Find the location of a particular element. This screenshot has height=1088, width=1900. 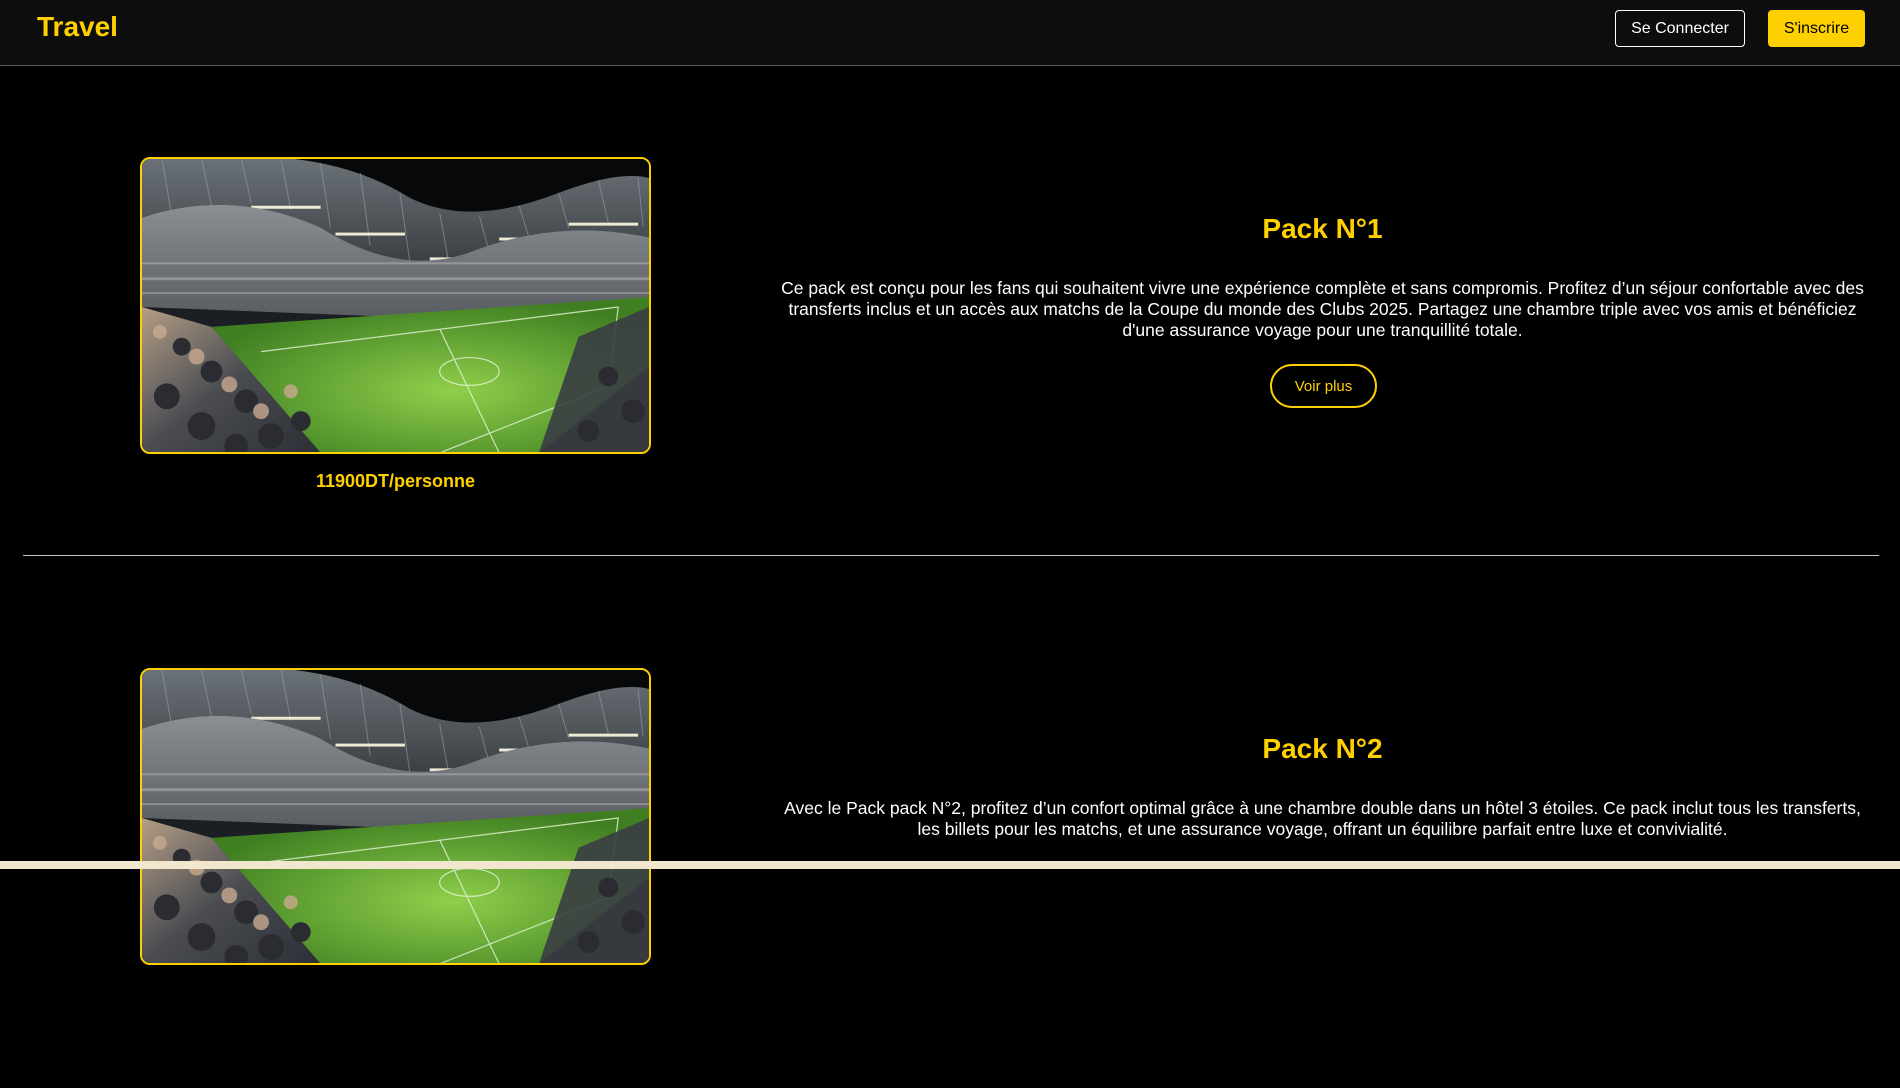

navbar: Travel Se Connecter S'inscrire is located at coordinates (950, 33).